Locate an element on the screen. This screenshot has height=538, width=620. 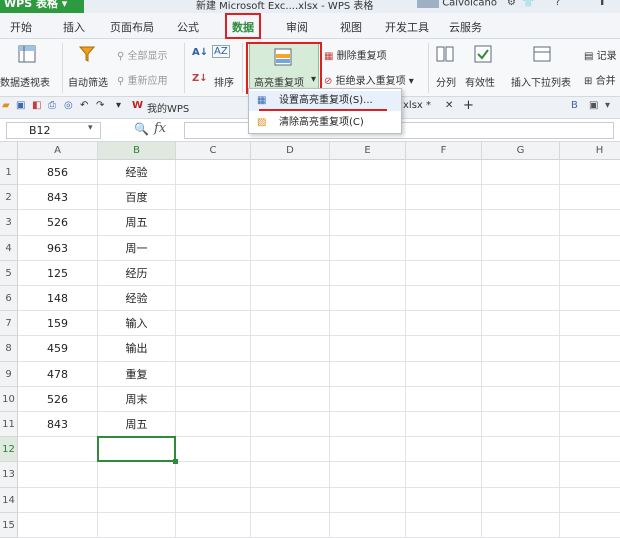
reject-duplicates-button: ⊘ 拒绝录入重复项 ▾ is located at coordinates (369, 79).